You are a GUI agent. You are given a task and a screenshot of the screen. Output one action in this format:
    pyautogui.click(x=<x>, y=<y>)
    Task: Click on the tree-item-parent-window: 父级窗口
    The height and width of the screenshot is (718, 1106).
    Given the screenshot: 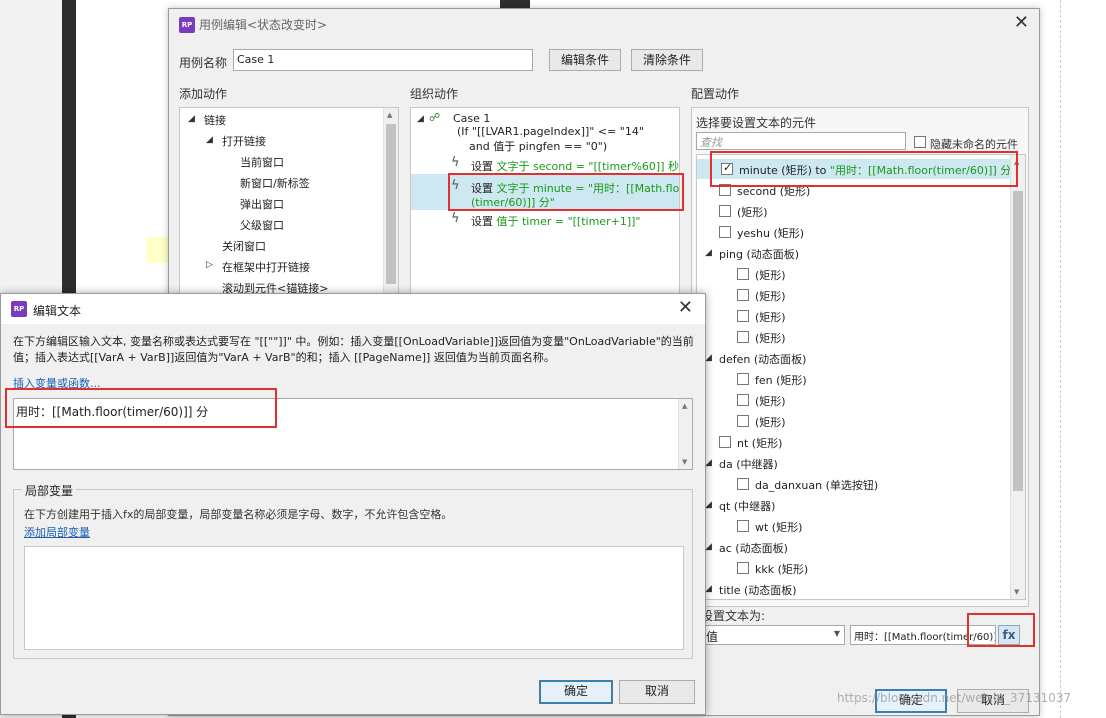 What is the action you would take?
    pyautogui.click(x=262, y=225)
    